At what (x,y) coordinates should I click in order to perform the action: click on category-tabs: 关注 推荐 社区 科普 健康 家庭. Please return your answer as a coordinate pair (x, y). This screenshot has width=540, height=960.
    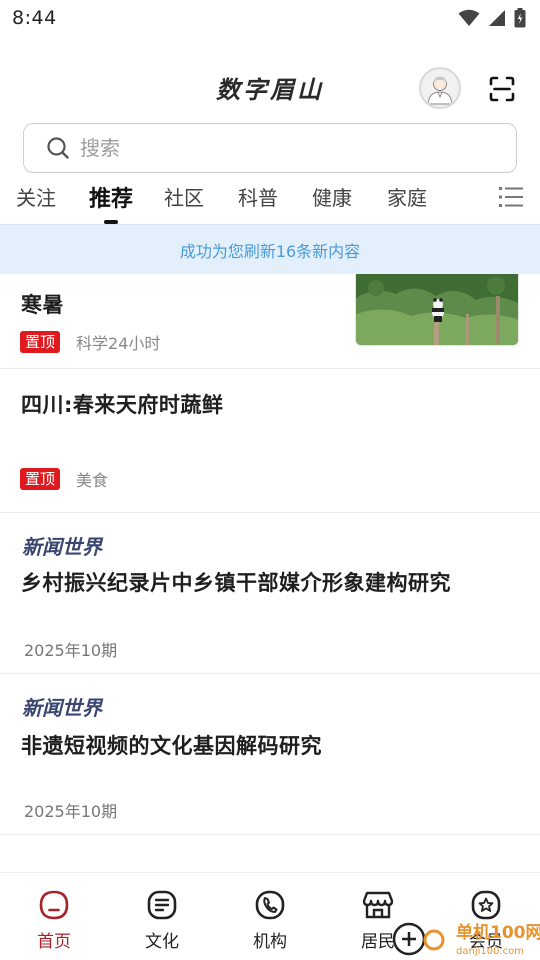
    Looking at the image, I should click on (270, 201).